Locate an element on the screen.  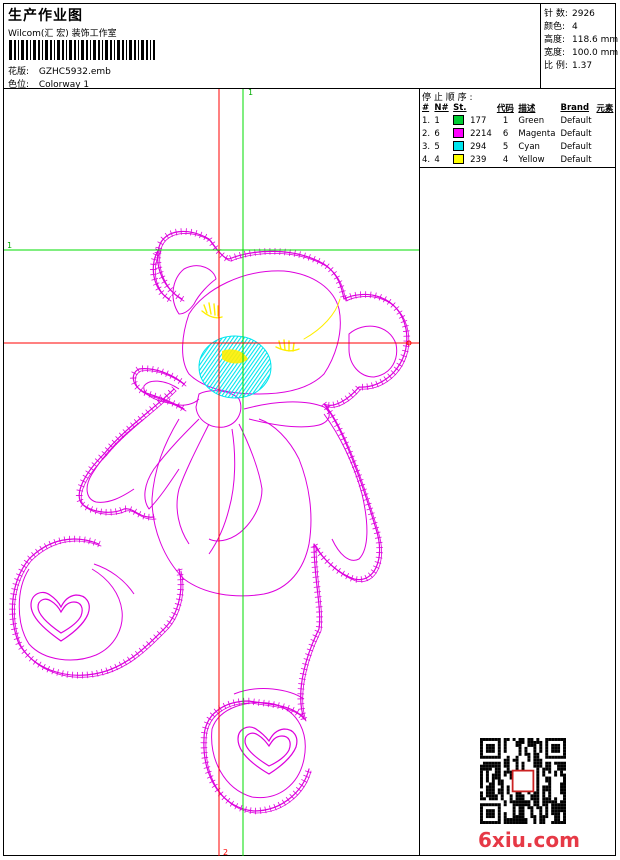
panel-divider is located at coordinates (419, 472).